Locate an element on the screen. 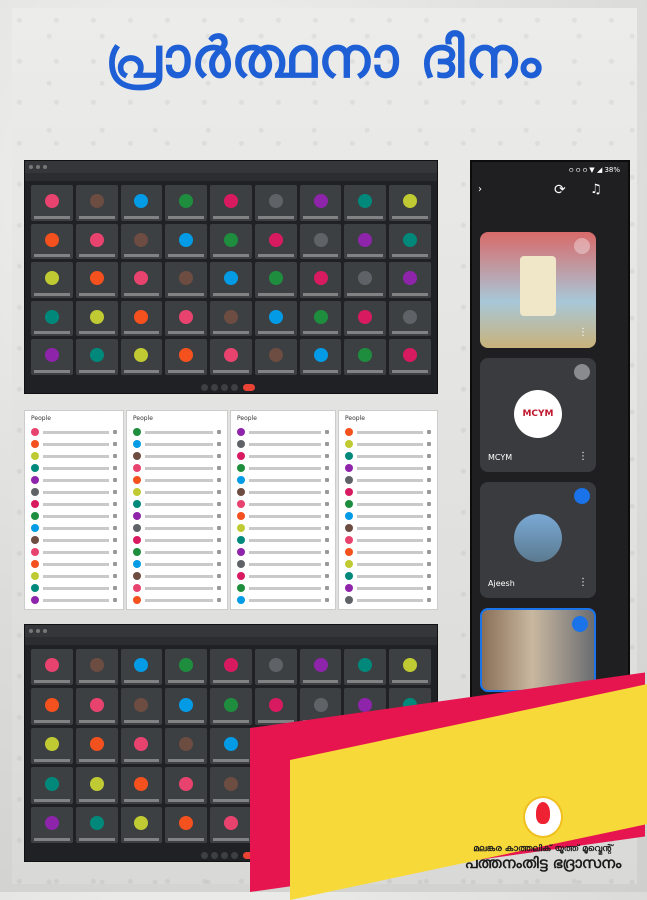 This screenshot has height=900, width=647. more-options-icon: ⋮ is located at coordinates (583, 582).